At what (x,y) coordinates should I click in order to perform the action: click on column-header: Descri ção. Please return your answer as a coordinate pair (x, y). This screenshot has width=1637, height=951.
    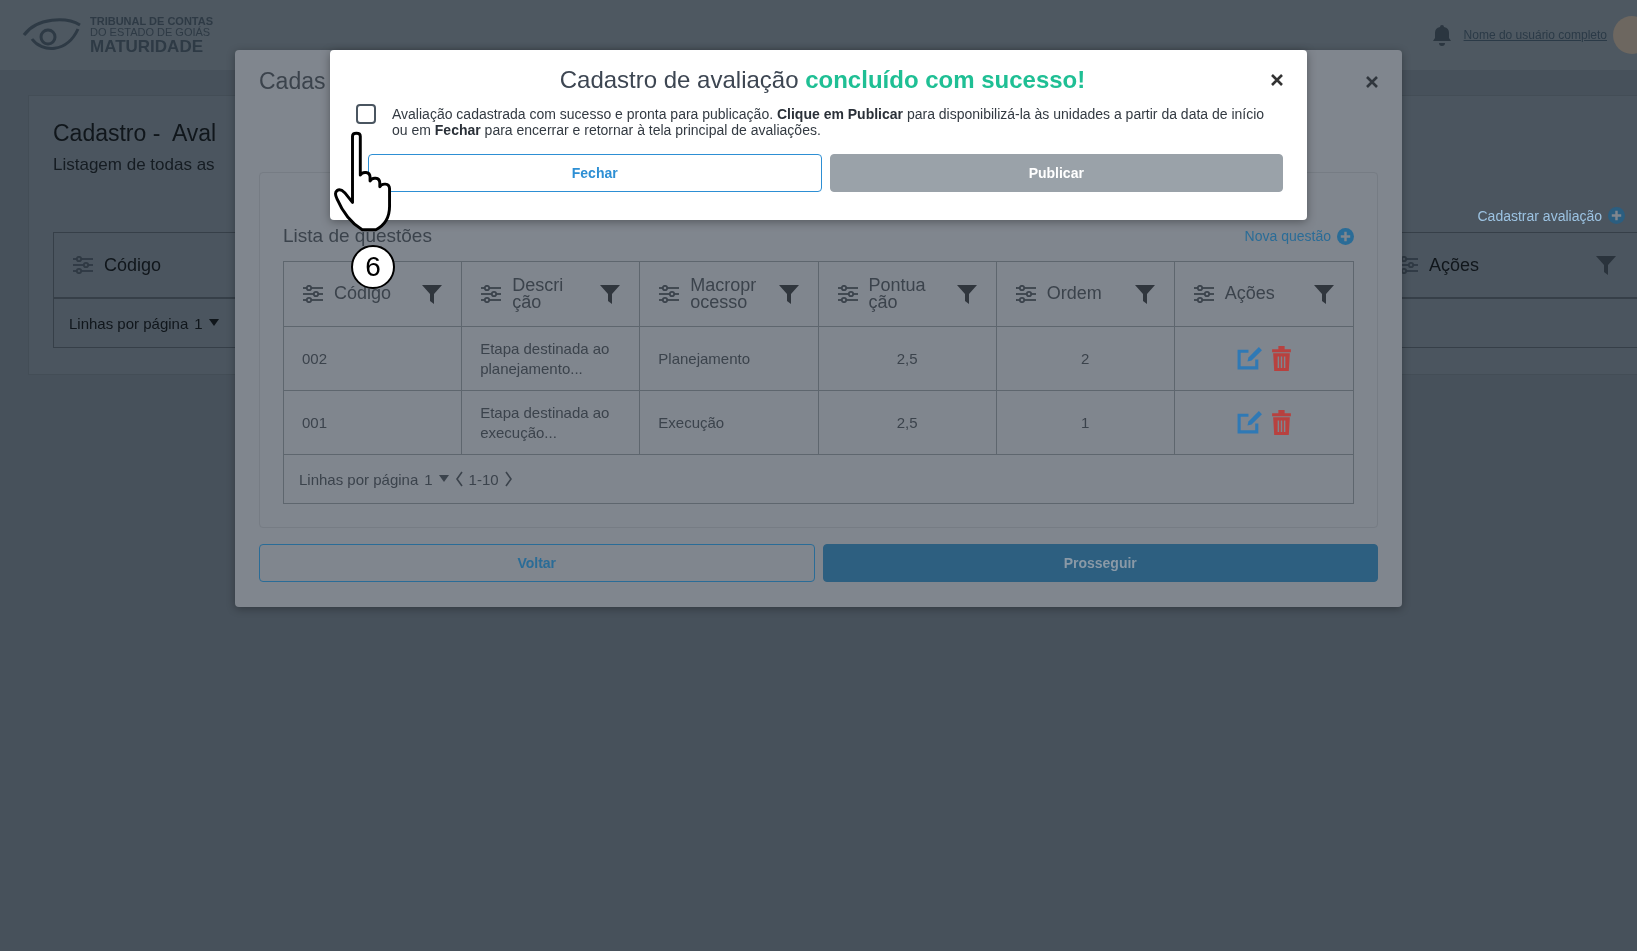
    Looking at the image, I should click on (551, 294).